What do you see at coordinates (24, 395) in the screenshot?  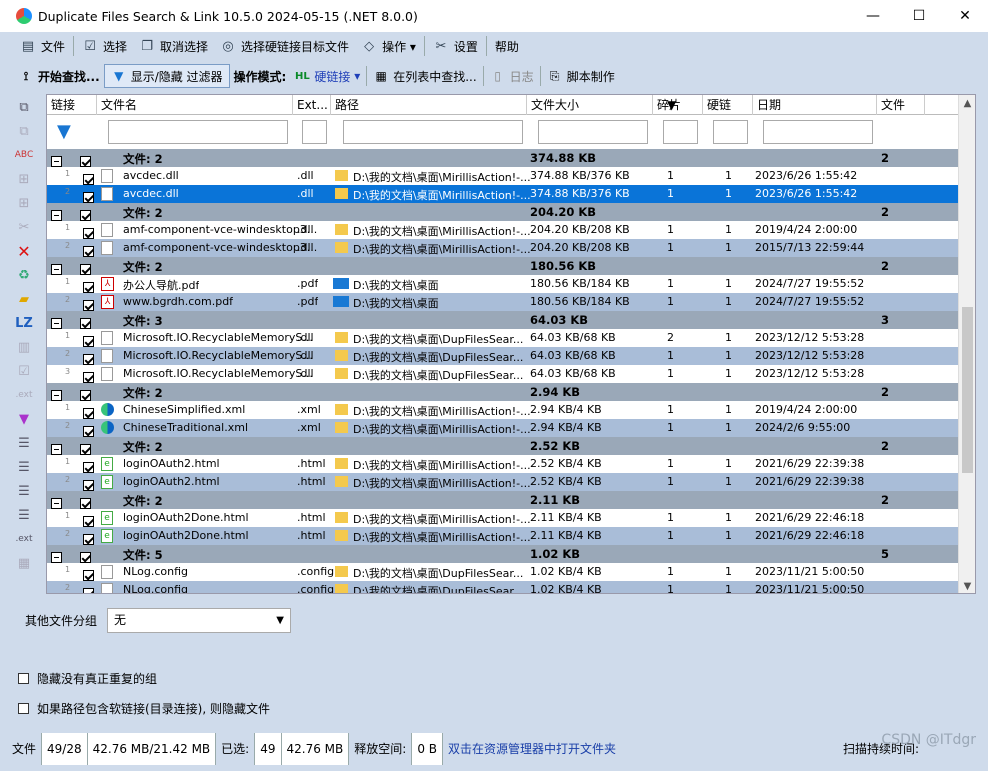 I see `ext-icon: .ext` at bounding box center [24, 395].